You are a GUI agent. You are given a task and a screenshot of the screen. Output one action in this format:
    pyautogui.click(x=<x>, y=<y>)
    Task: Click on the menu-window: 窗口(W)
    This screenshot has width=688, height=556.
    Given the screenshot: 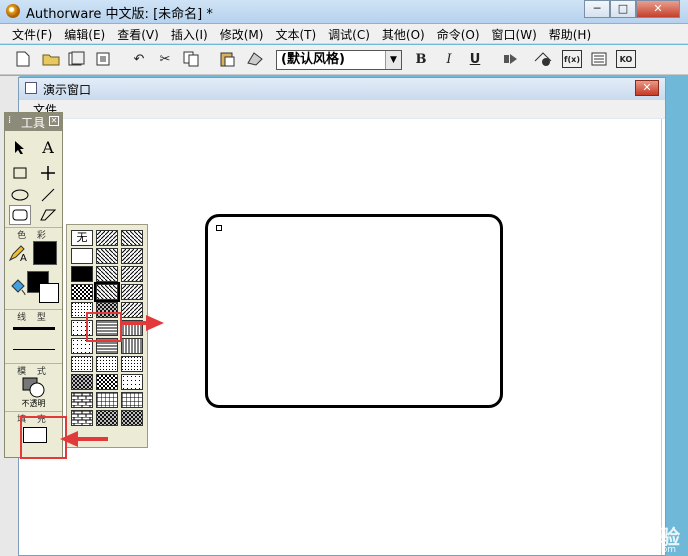 What is the action you would take?
    pyautogui.click(x=514, y=33)
    